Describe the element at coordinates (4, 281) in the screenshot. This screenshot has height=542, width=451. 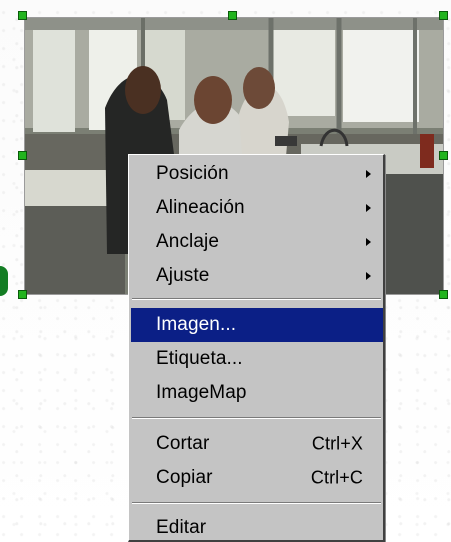
I see `edge-marker` at that location.